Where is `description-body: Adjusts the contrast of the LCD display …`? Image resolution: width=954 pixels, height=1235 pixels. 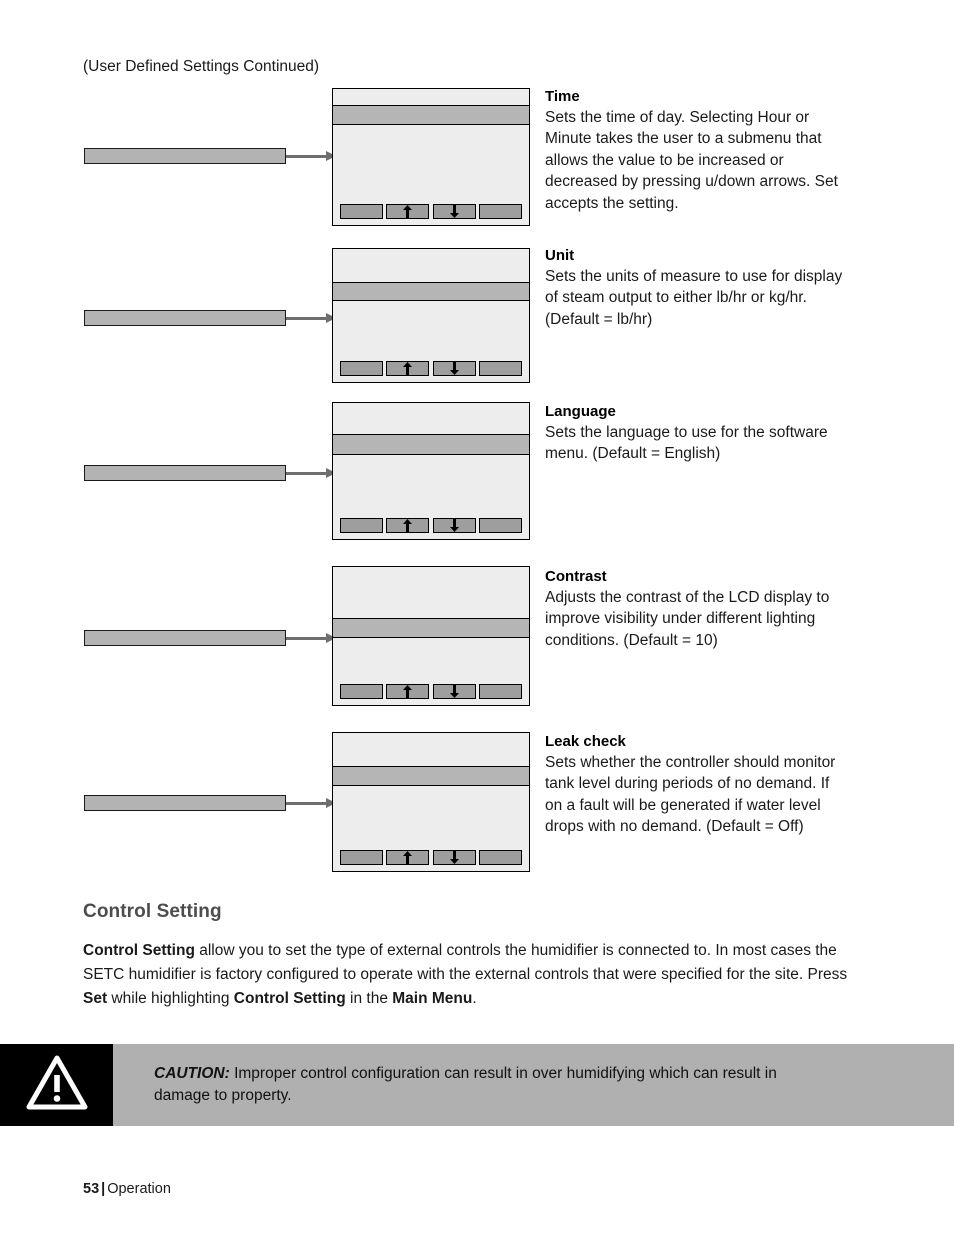
description-body: Adjusts the contrast of the LCD display … is located at coordinates (687, 619).